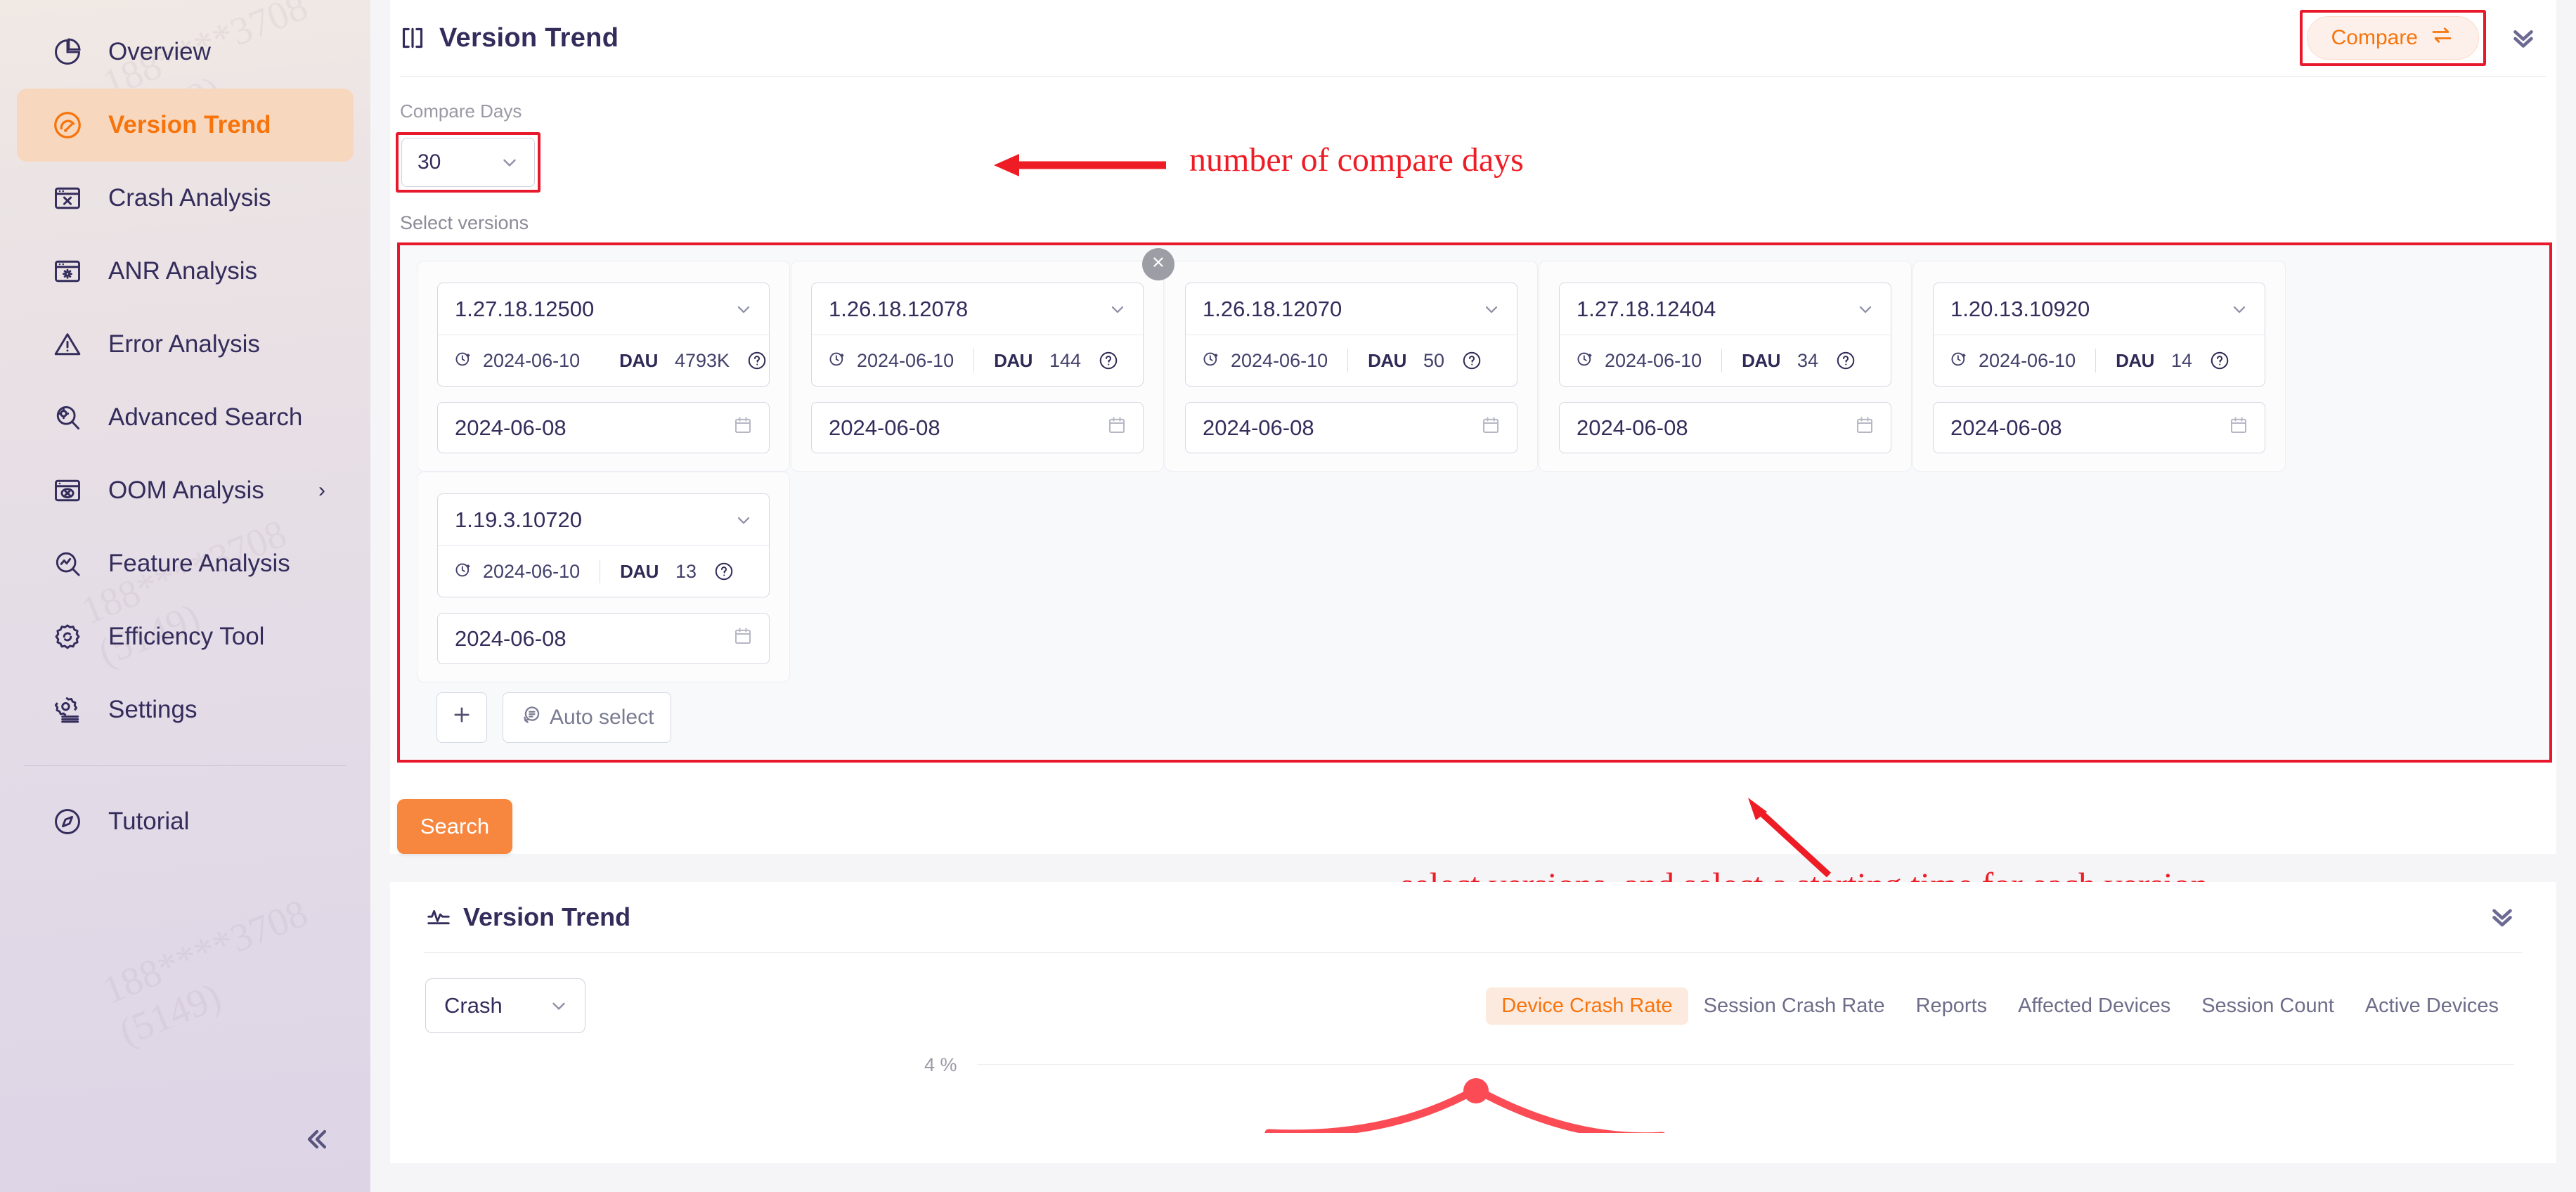  I want to click on tab-device-crash-rate: Device Crash Rate, so click(1587, 1006).